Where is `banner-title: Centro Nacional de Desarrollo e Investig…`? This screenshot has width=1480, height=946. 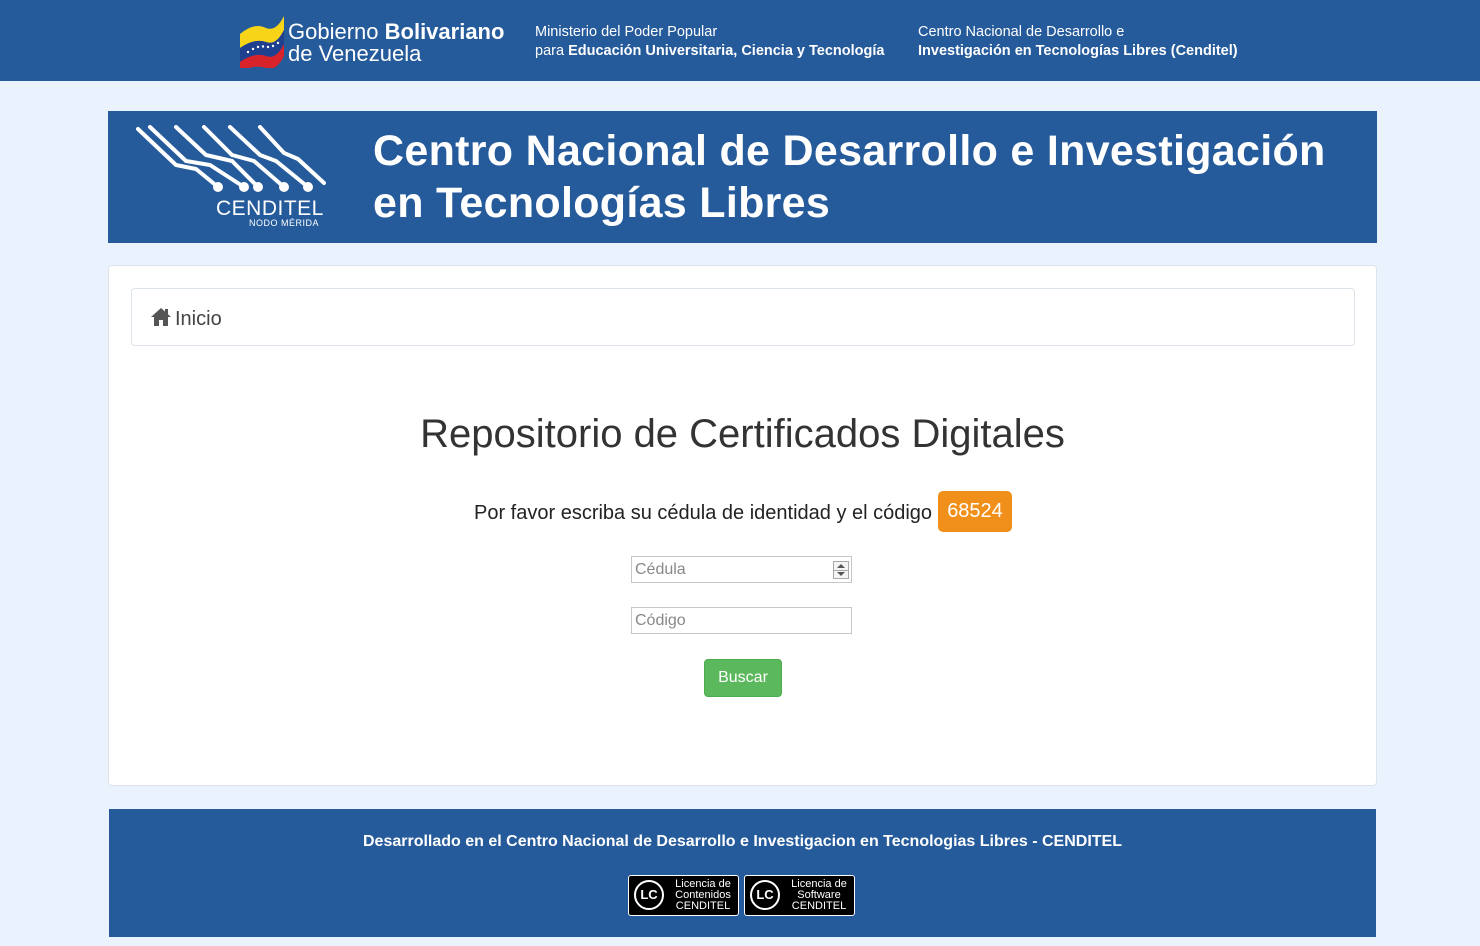 banner-title: Centro Nacional de Desarrollo e Investig… is located at coordinates (849, 177).